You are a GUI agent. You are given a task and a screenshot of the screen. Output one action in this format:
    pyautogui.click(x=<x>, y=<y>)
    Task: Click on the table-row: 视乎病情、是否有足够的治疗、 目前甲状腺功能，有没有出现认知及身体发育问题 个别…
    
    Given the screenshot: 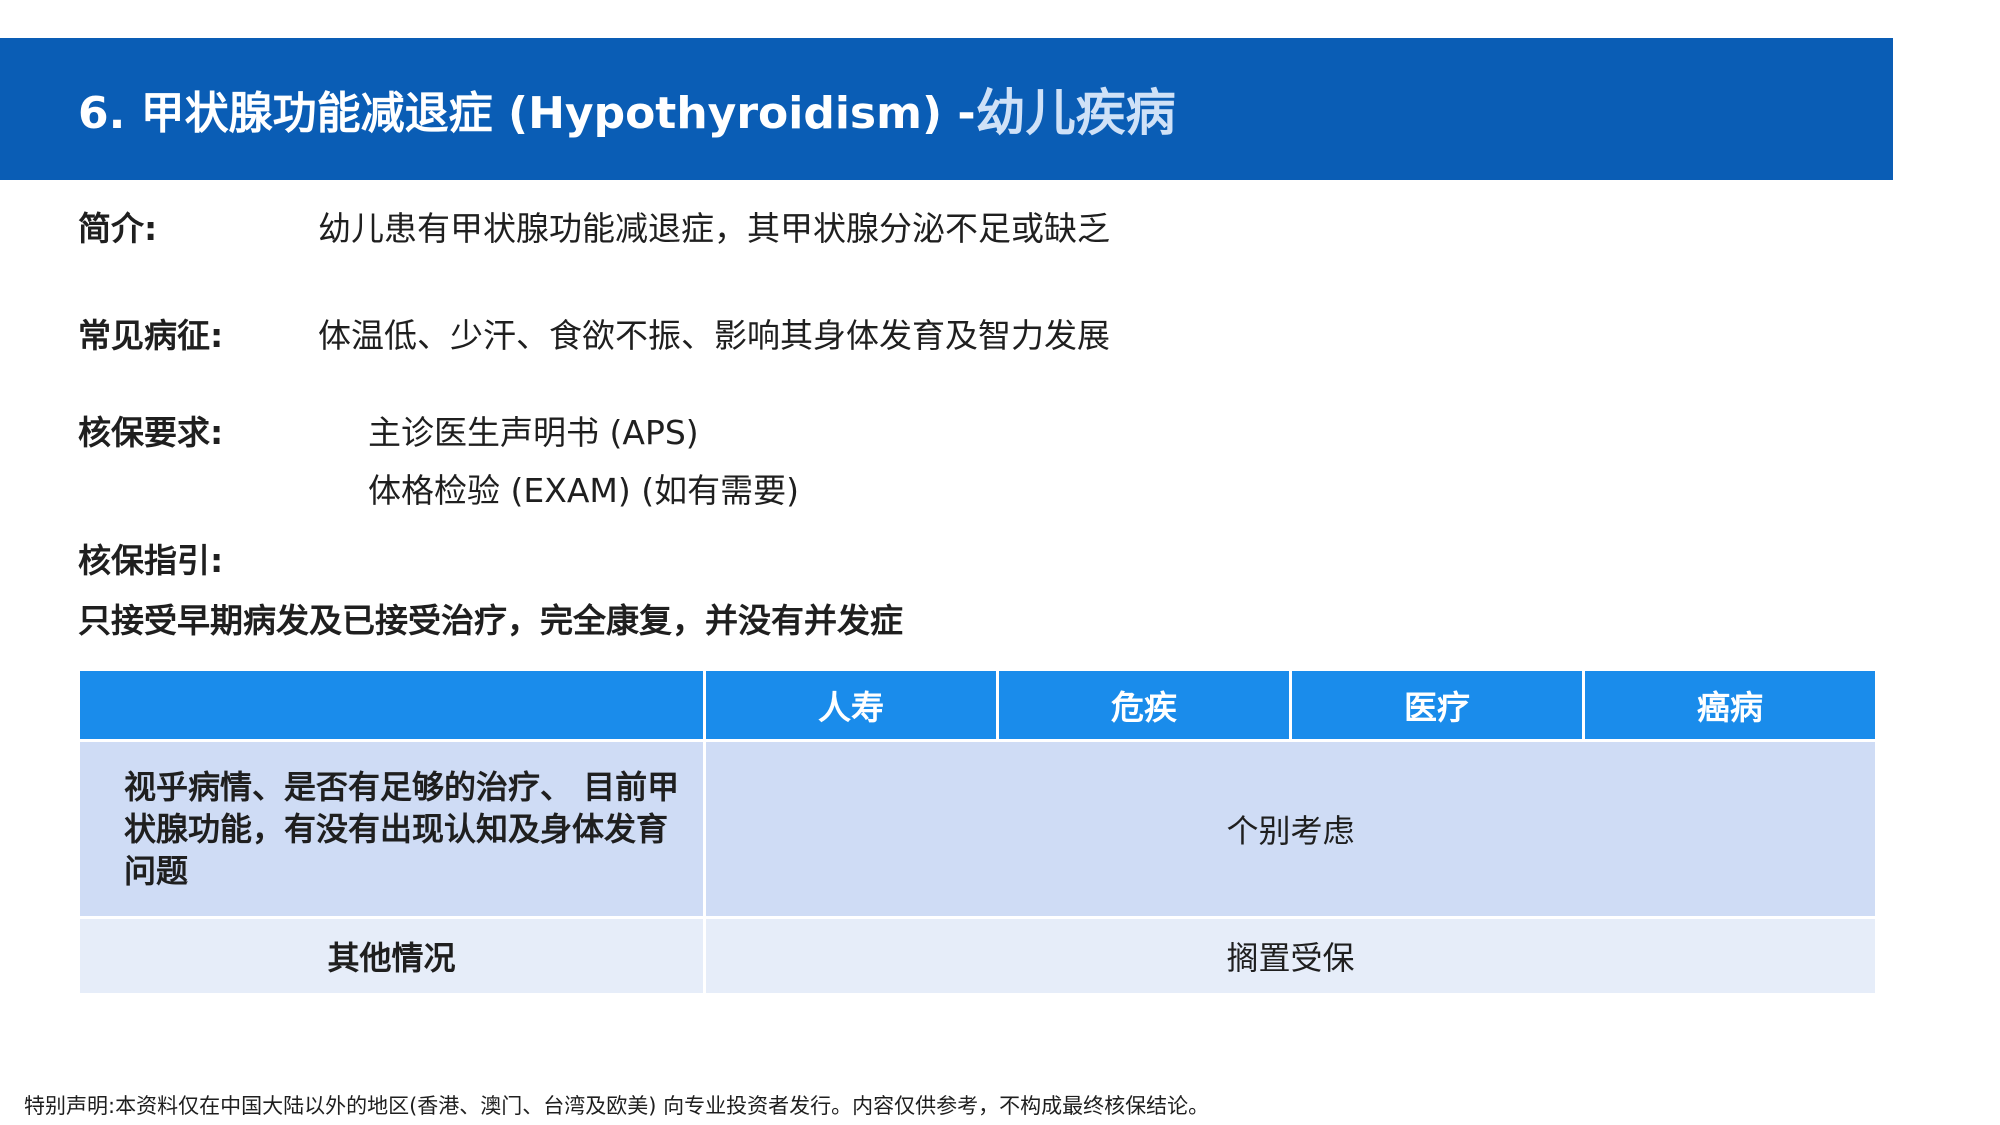 What is the action you would take?
    pyautogui.click(x=977, y=829)
    